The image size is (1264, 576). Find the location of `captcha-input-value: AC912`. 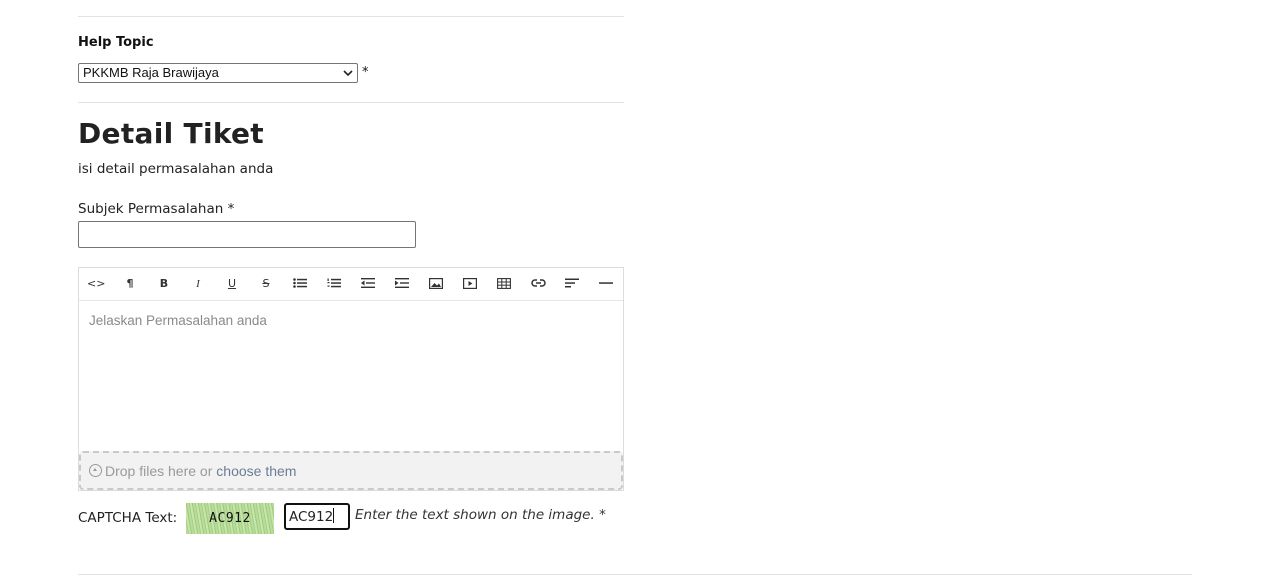

captcha-input-value: AC912 is located at coordinates (311, 517).